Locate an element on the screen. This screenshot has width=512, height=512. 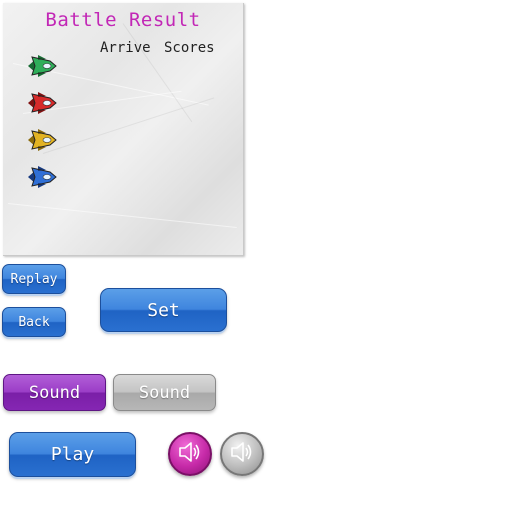
result-title: Battle Result is located at coordinates (123, 20).